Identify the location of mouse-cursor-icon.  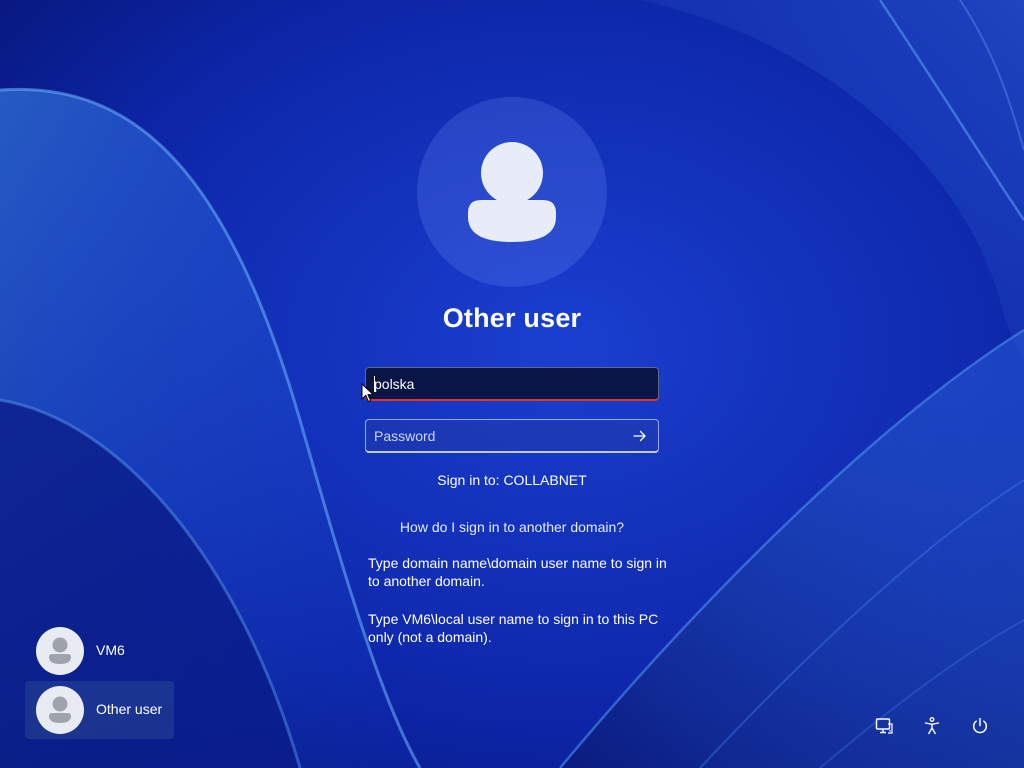
(368, 393).